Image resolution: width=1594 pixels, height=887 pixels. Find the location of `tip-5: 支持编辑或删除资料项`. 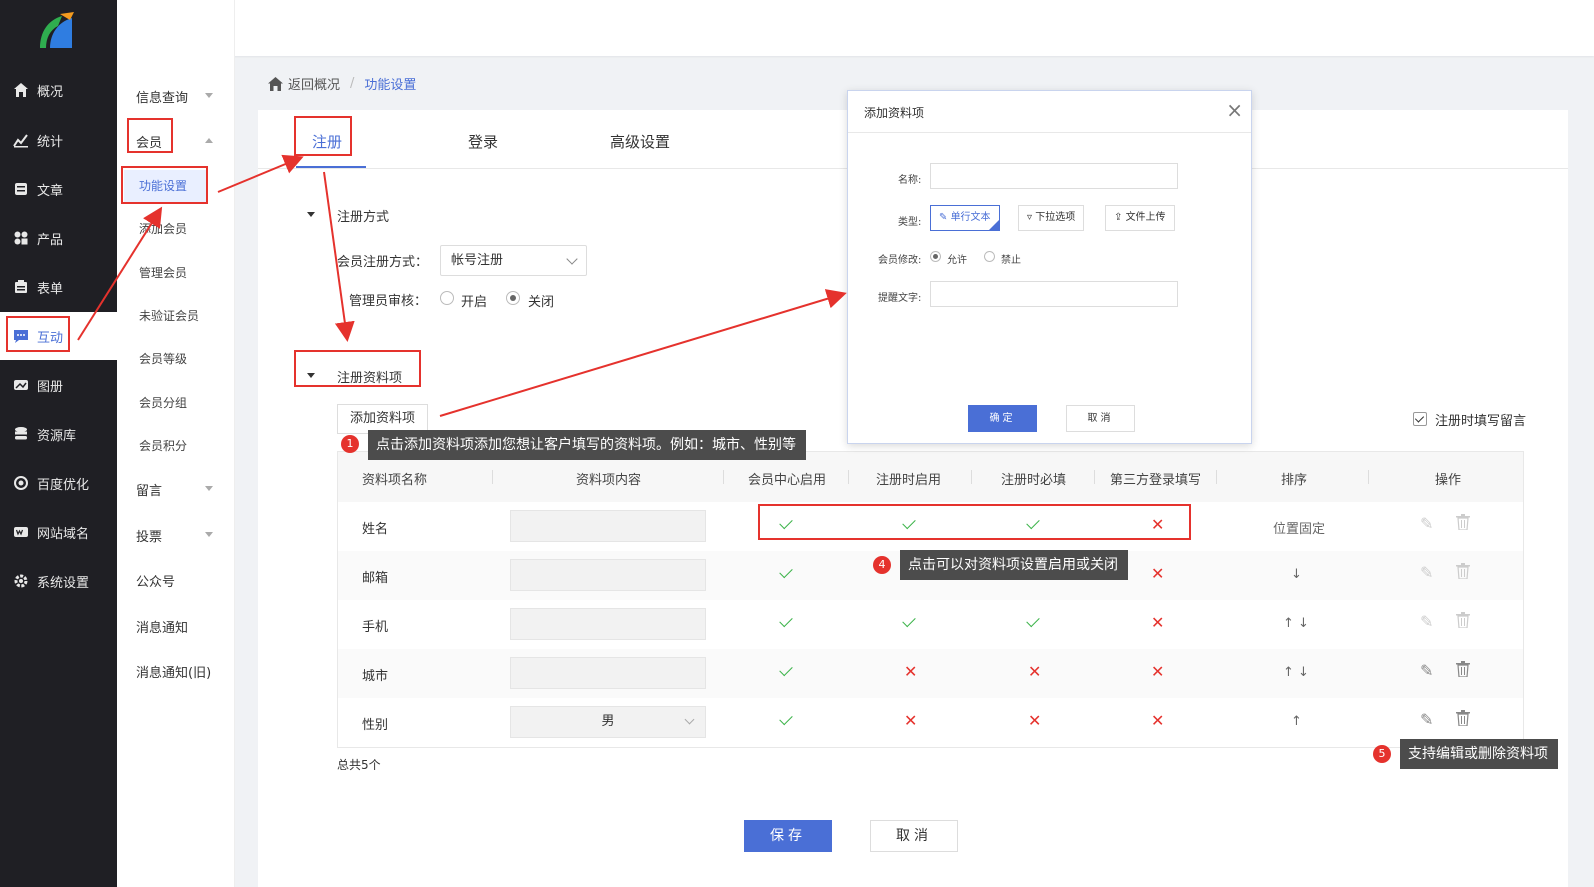

tip-5: 支持编辑或删除资料项 is located at coordinates (1479, 754).